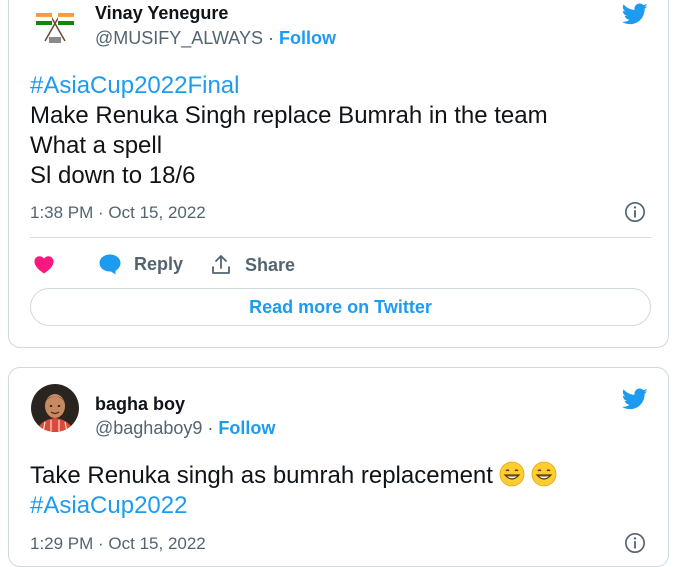 The width and height of the screenshot is (677, 567). I want to click on tweet-text-line: Sl down to 18/6, so click(113, 175).